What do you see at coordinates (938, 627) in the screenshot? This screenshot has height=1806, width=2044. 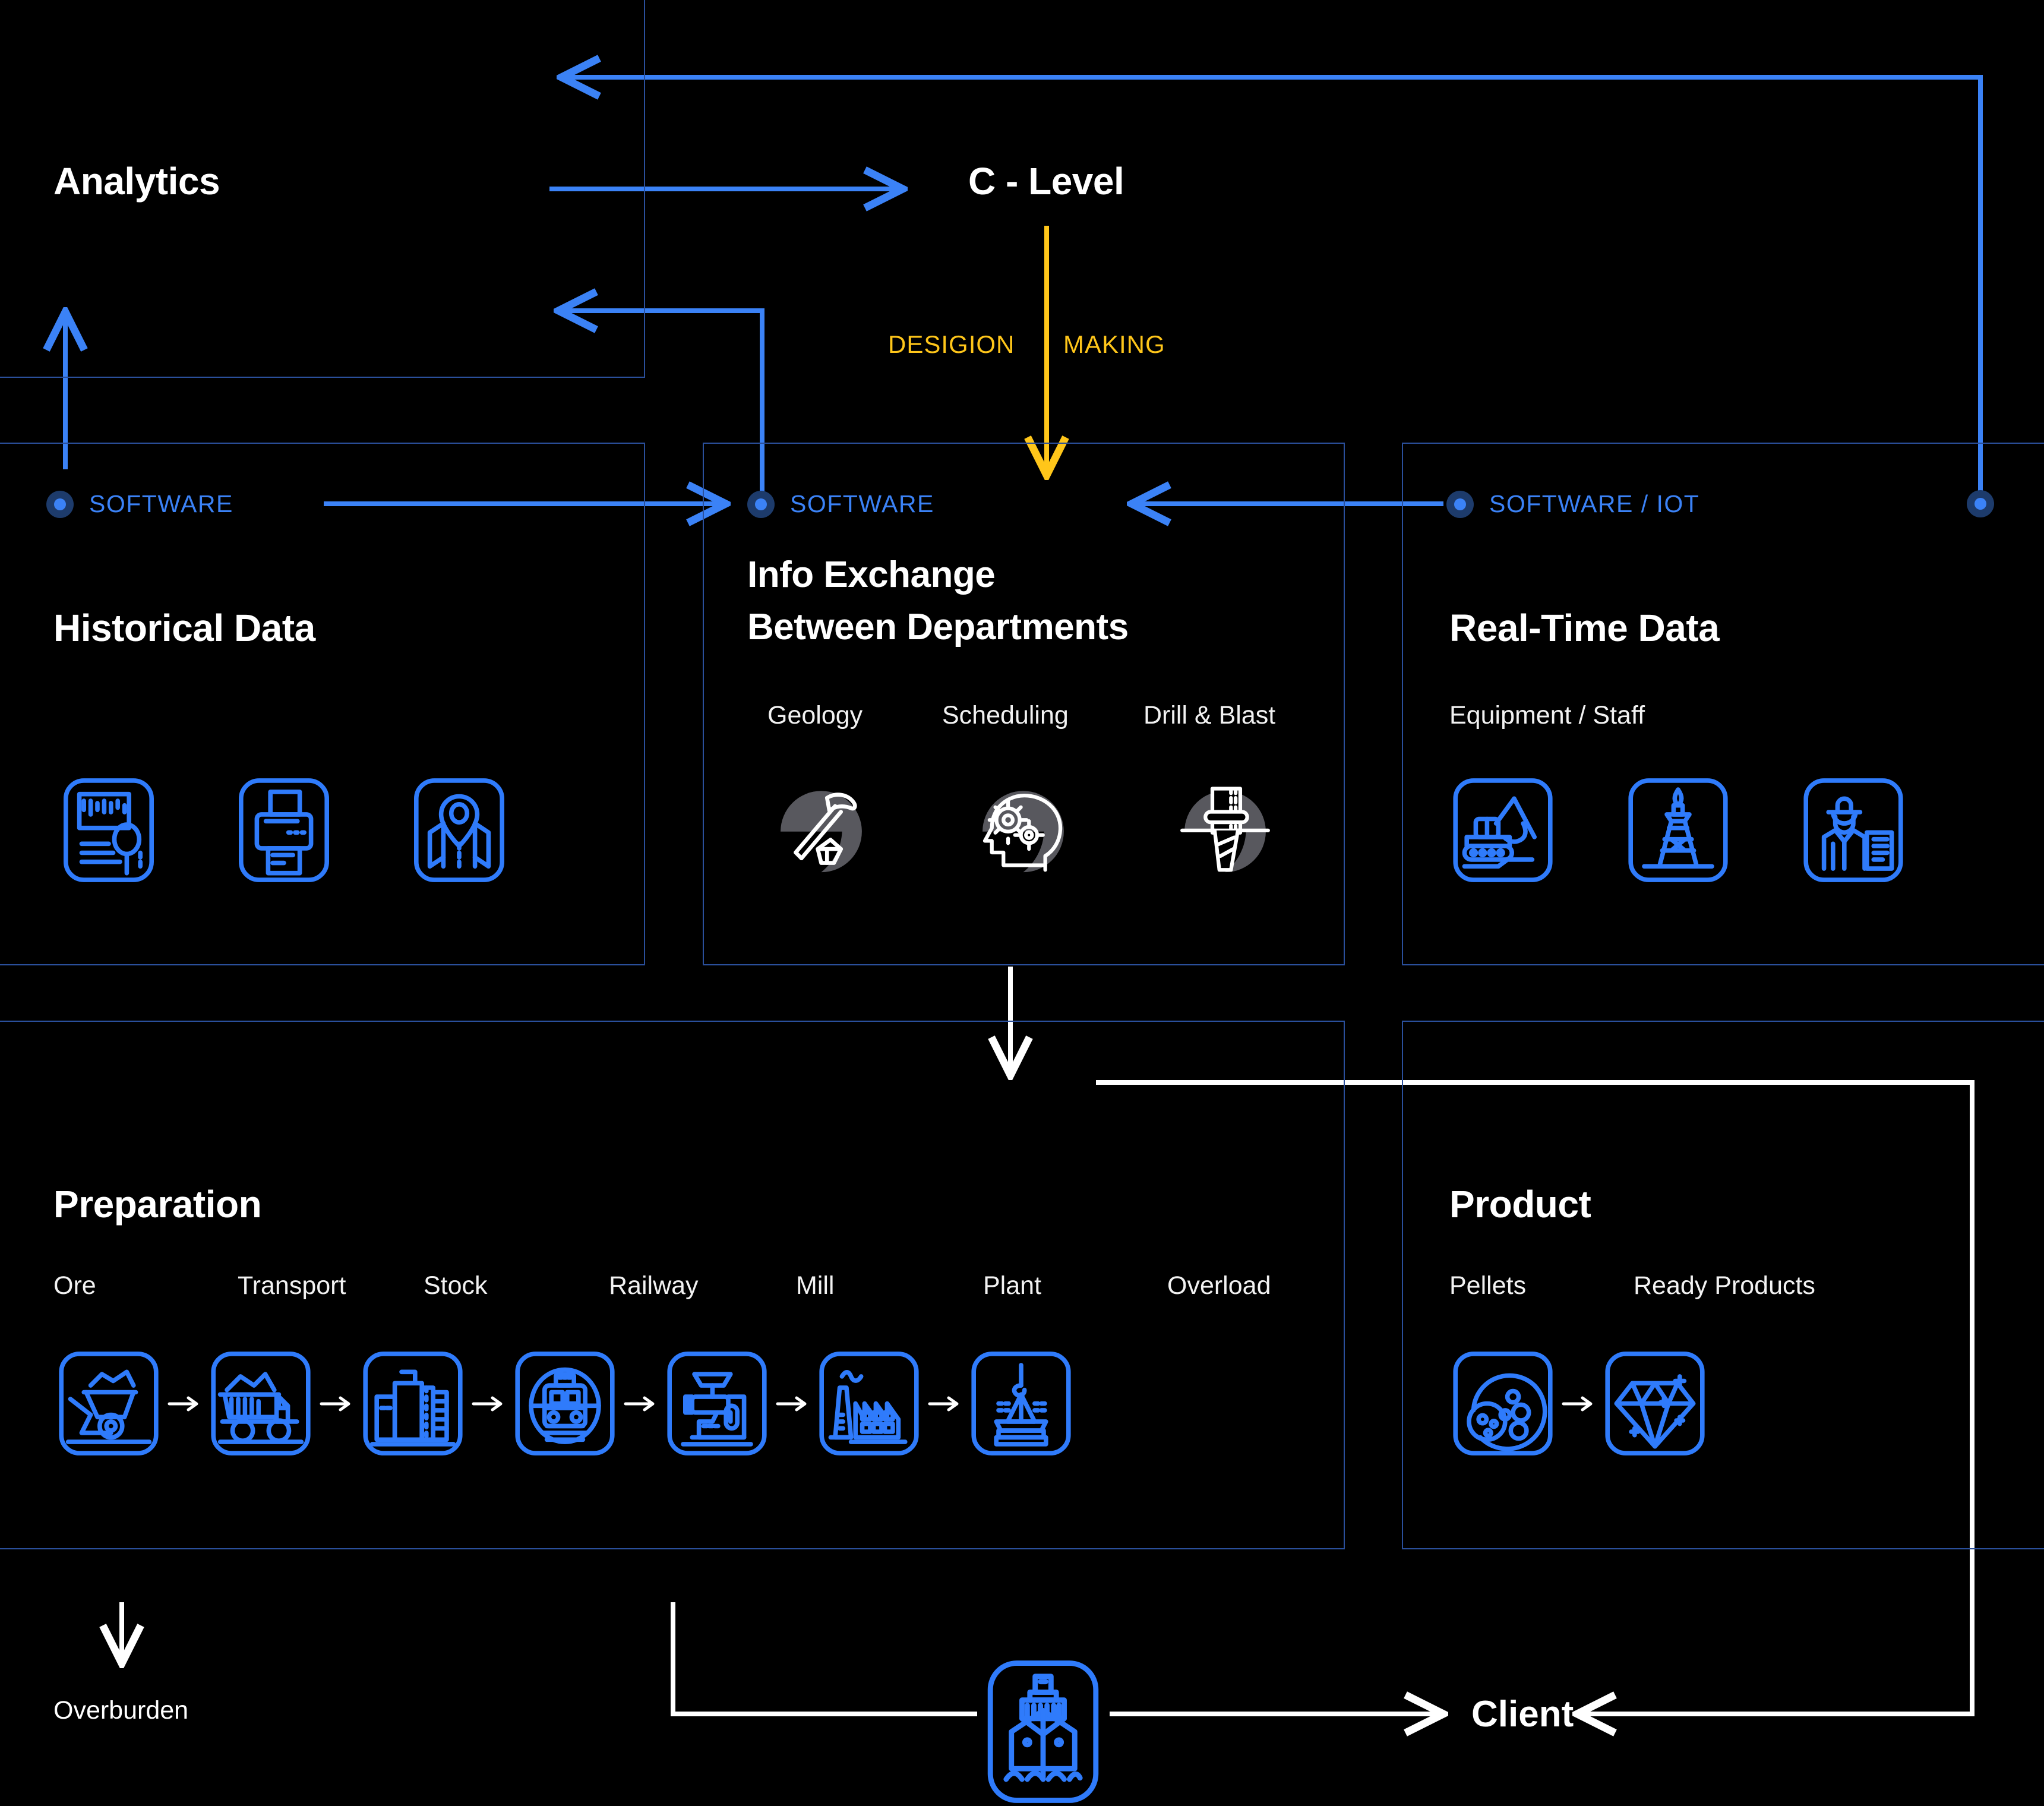 I see `panel-title-info-exchange-line2: Between Departments` at bounding box center [938, 627].